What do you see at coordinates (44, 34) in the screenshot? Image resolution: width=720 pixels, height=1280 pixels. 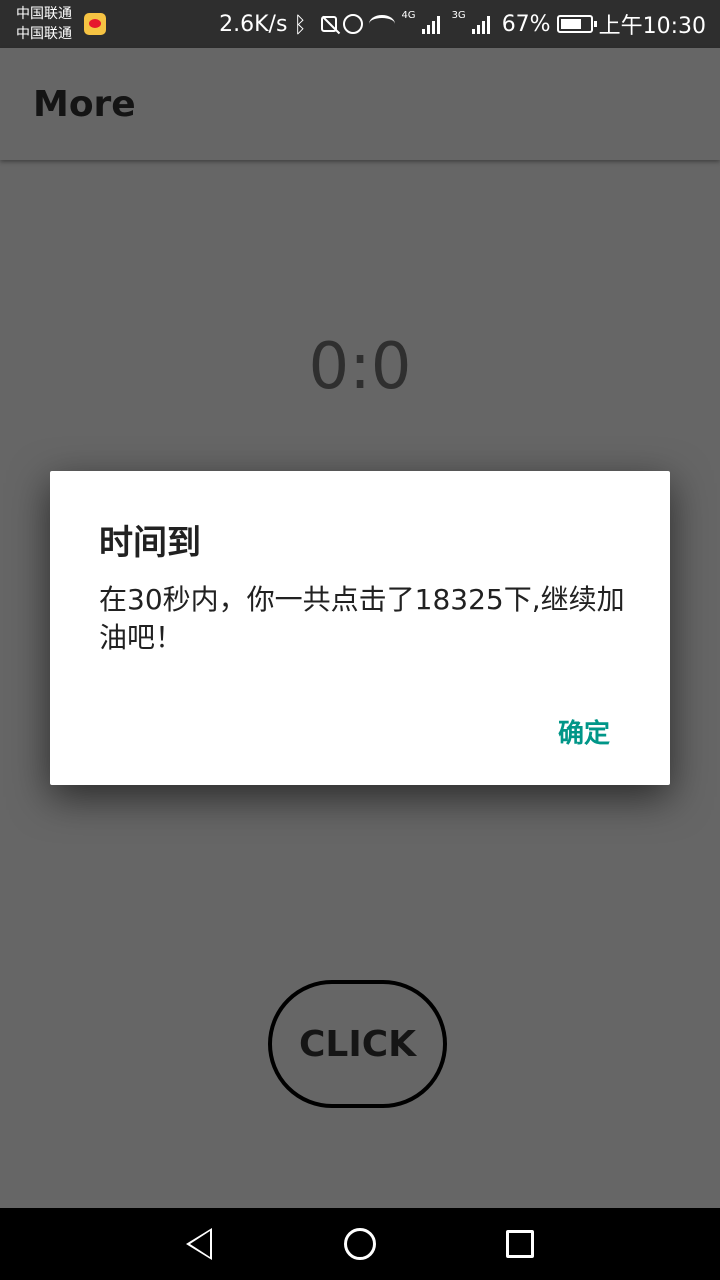 I see `carrier-2: 中国联通` at bounding box center [44, 34].